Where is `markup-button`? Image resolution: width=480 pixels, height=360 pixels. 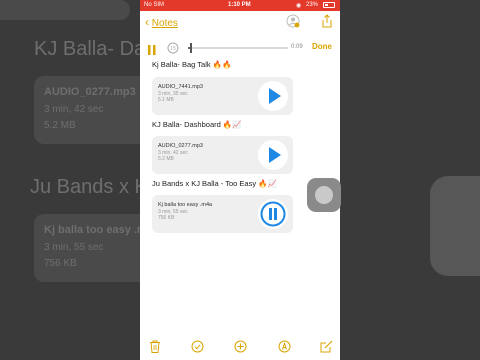
markup-button is located at coordinates (284, 348).